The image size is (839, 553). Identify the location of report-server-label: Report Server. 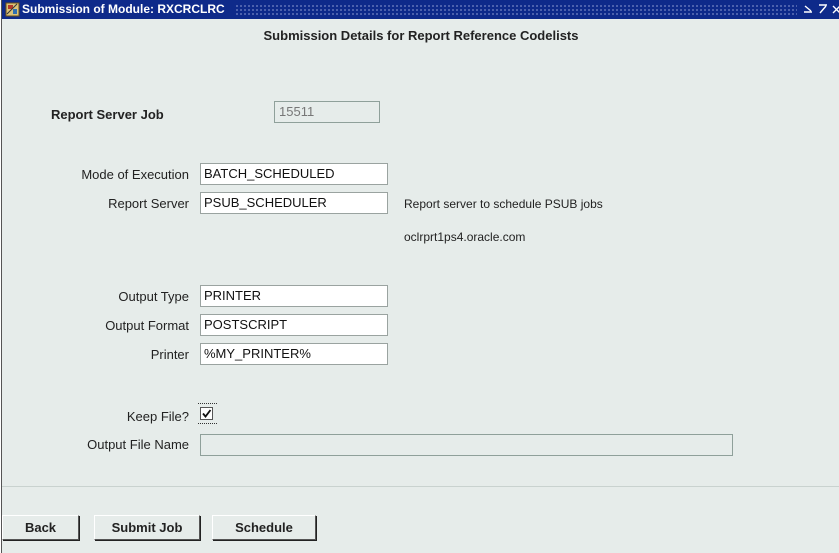
(148, 203).